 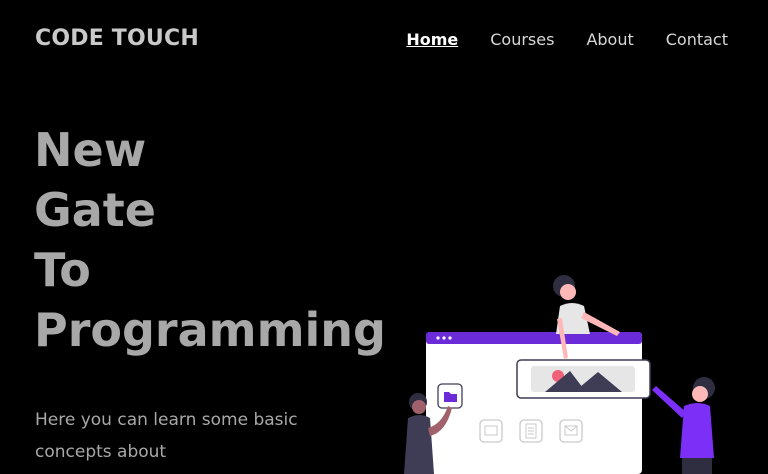 I want to click on nav-about: About, so click(x=609, y=39).